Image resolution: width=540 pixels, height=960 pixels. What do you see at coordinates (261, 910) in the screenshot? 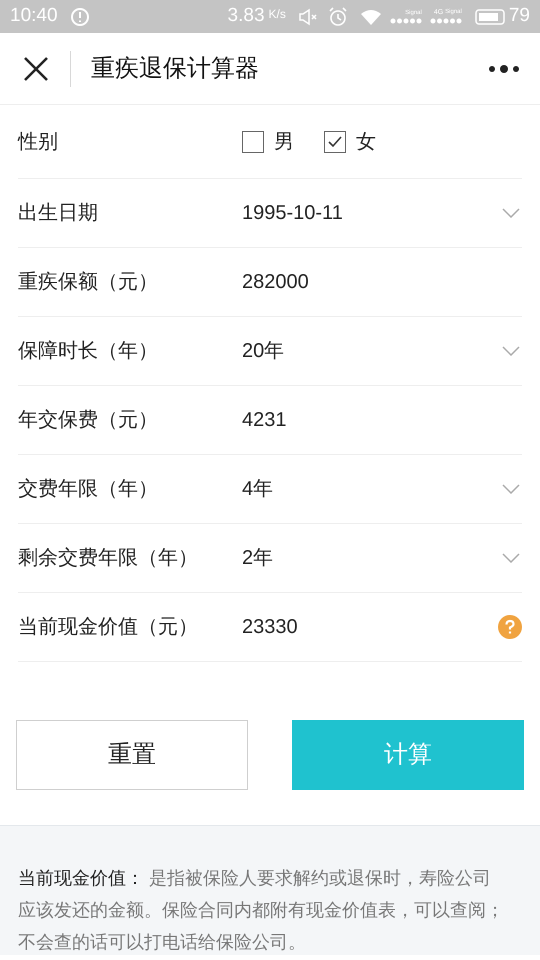
I see `cash-value-note: 当前现金价值： 是指被保险人要求解约或退保时，寿险公司应该发还的金额。保险合同内都附有现金价值表，可以查阅；不会查的话可以打电话给保险公司。` at bounding box center [261, 910].